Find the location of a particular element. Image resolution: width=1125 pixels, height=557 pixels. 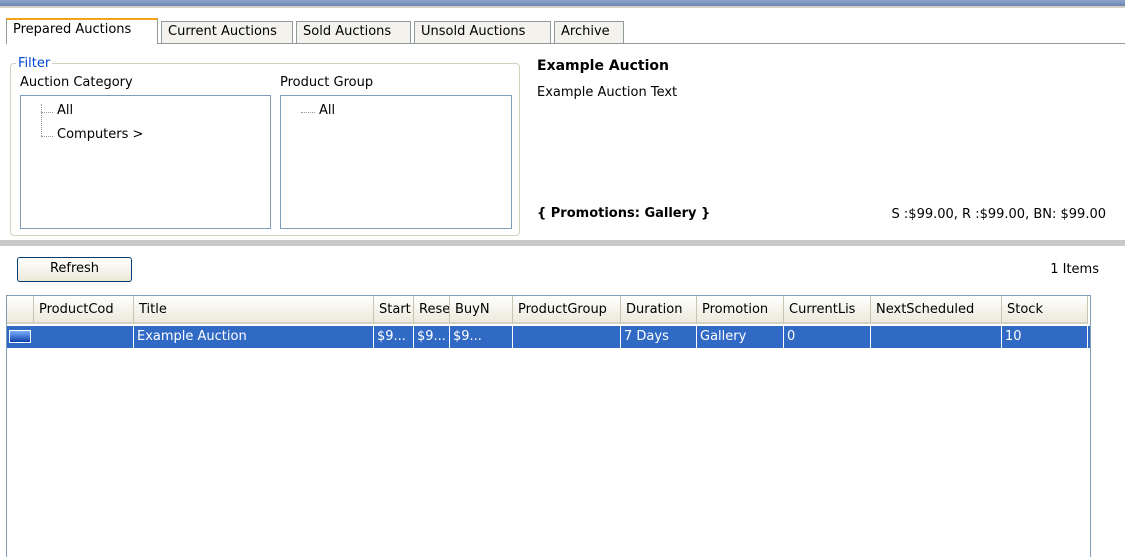

column-header-icon is located at coordinates (20, 310).